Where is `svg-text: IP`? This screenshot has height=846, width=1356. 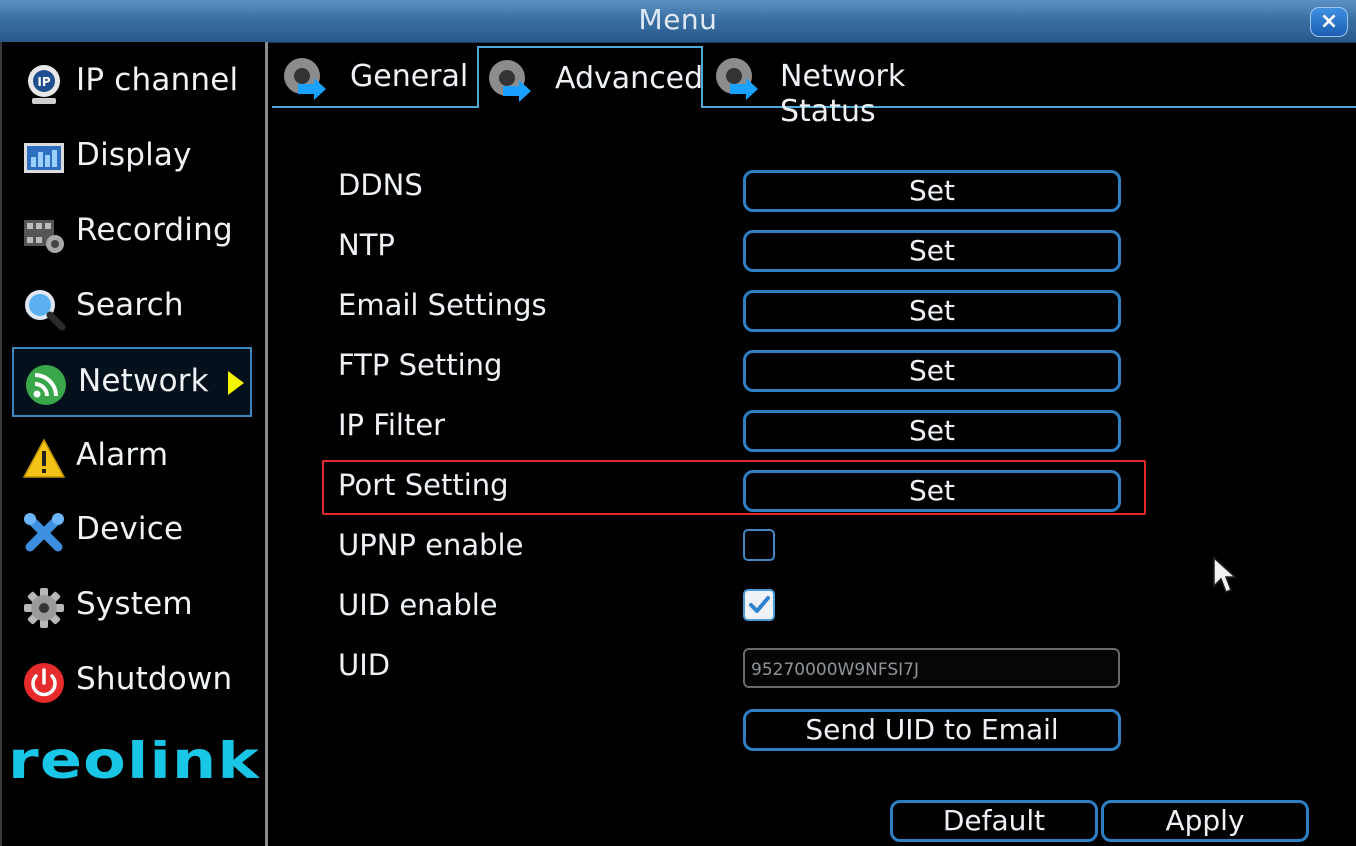
svg-text: IP is located at coordinates (43, 82).